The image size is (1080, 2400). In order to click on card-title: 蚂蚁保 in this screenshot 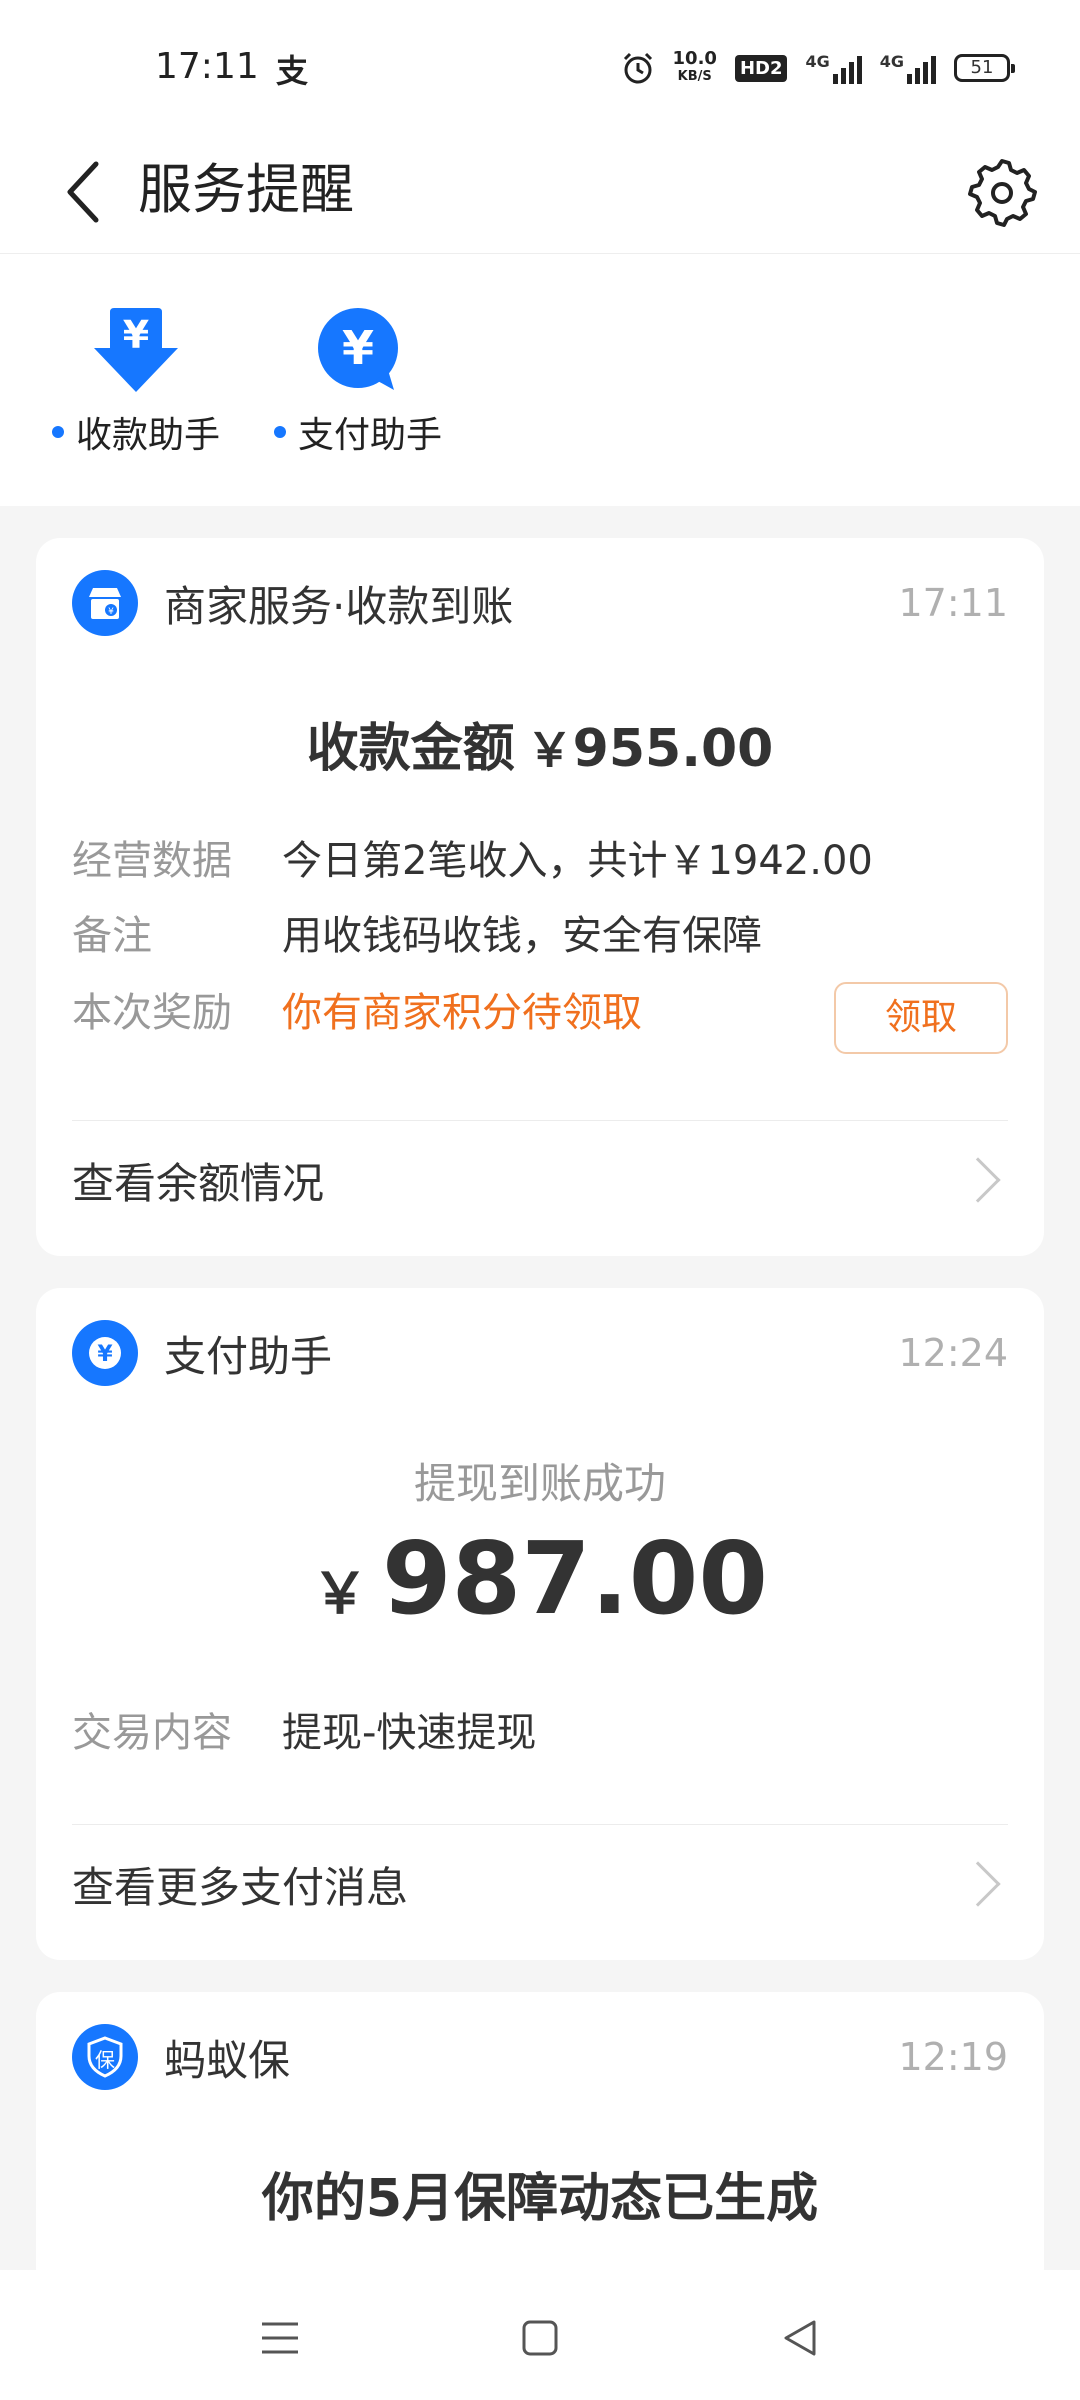, I will do `click(227, 2060)`.